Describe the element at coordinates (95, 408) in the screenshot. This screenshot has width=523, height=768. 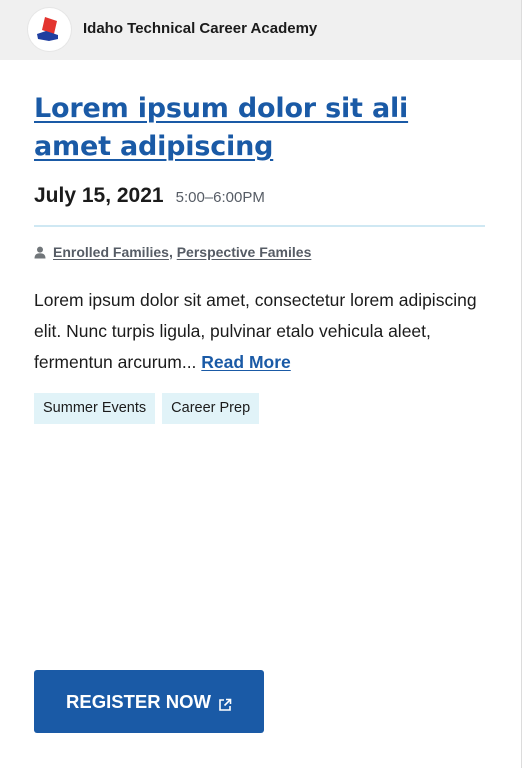
I see `tag-summer-events: Summer Events` at that location.